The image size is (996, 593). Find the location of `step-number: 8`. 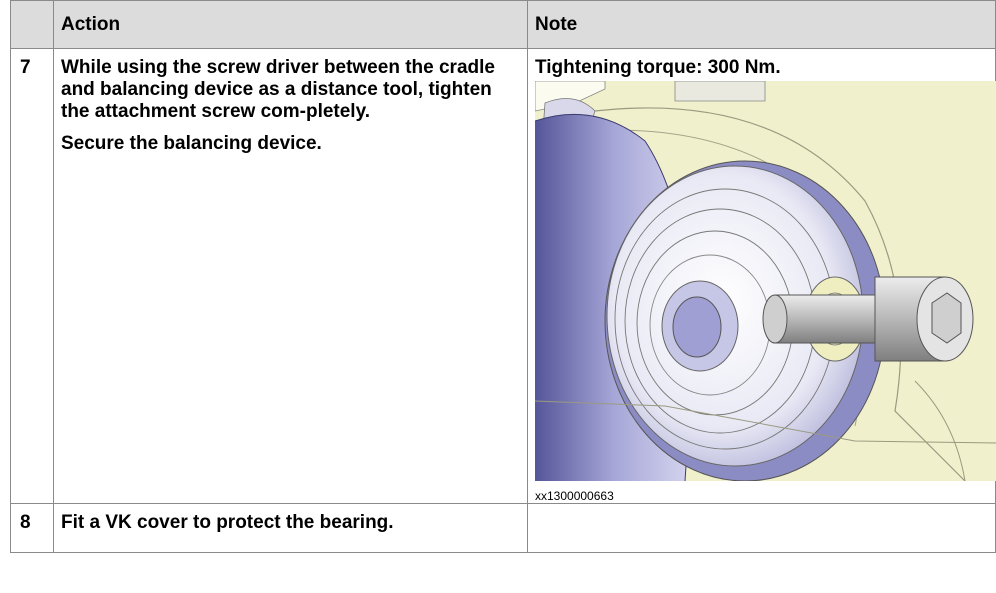

step-number: 8 is located at coordinates (32, 528).